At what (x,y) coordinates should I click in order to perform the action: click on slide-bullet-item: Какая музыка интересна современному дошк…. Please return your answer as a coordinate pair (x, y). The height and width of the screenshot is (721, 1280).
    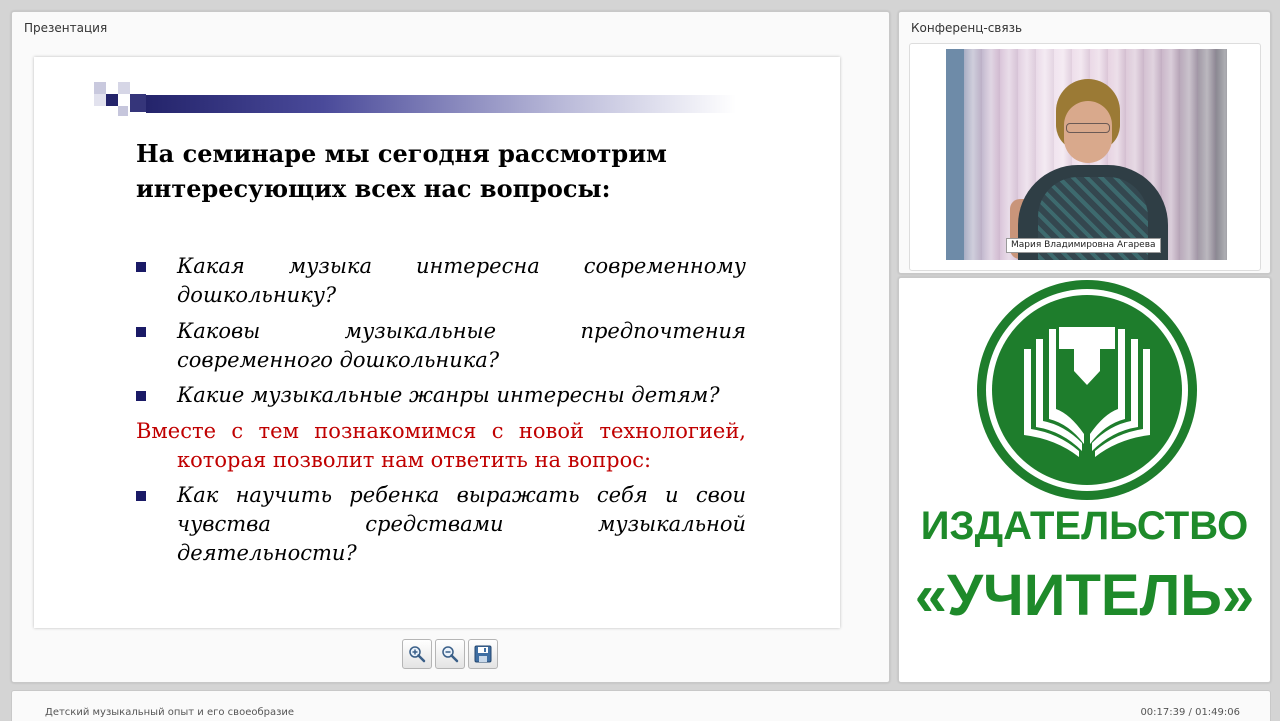
    Looking at the image, I should click on (441, 281).